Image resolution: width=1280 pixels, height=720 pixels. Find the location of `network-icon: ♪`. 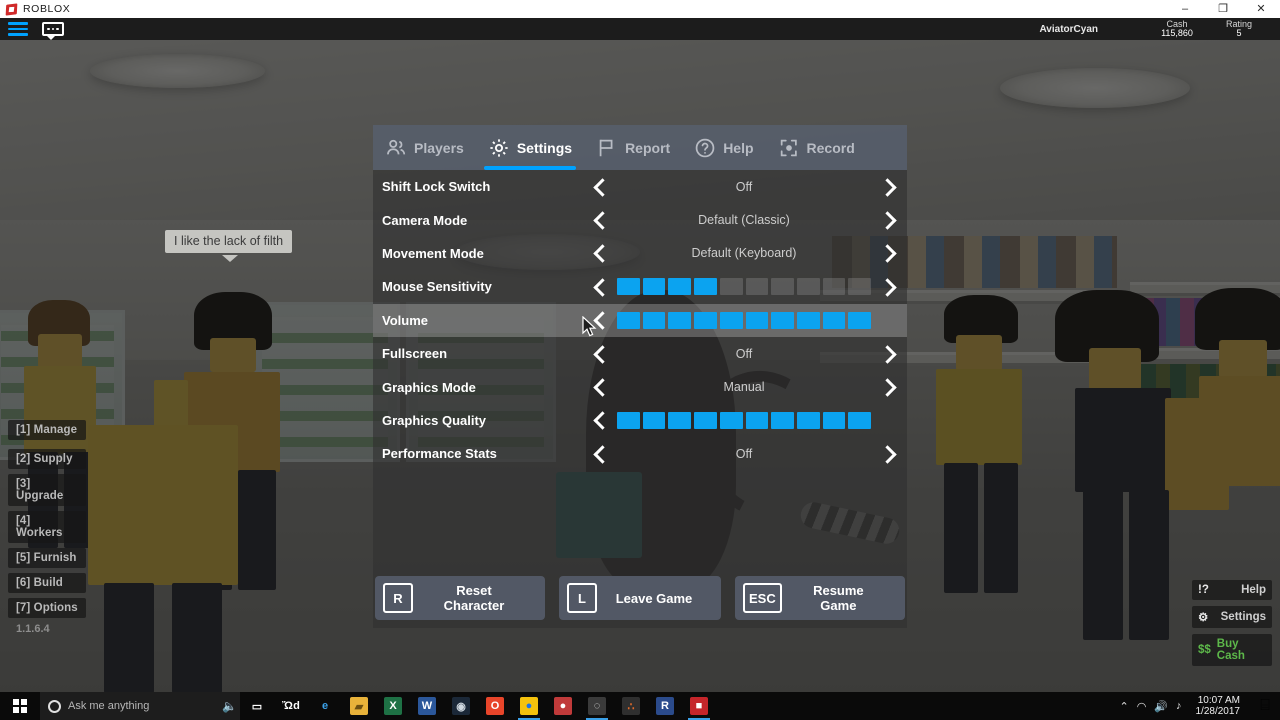

network-icon: ♪ is located at coordinates (1179, 706).